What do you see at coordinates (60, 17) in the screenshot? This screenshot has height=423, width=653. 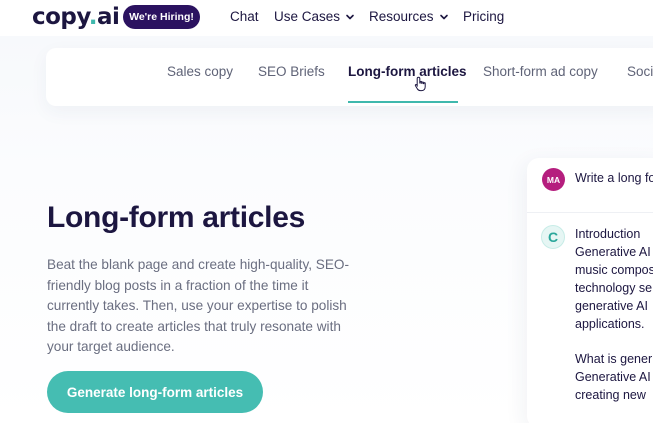 I see `logo-text: copy` at bounding box center [60, 17].